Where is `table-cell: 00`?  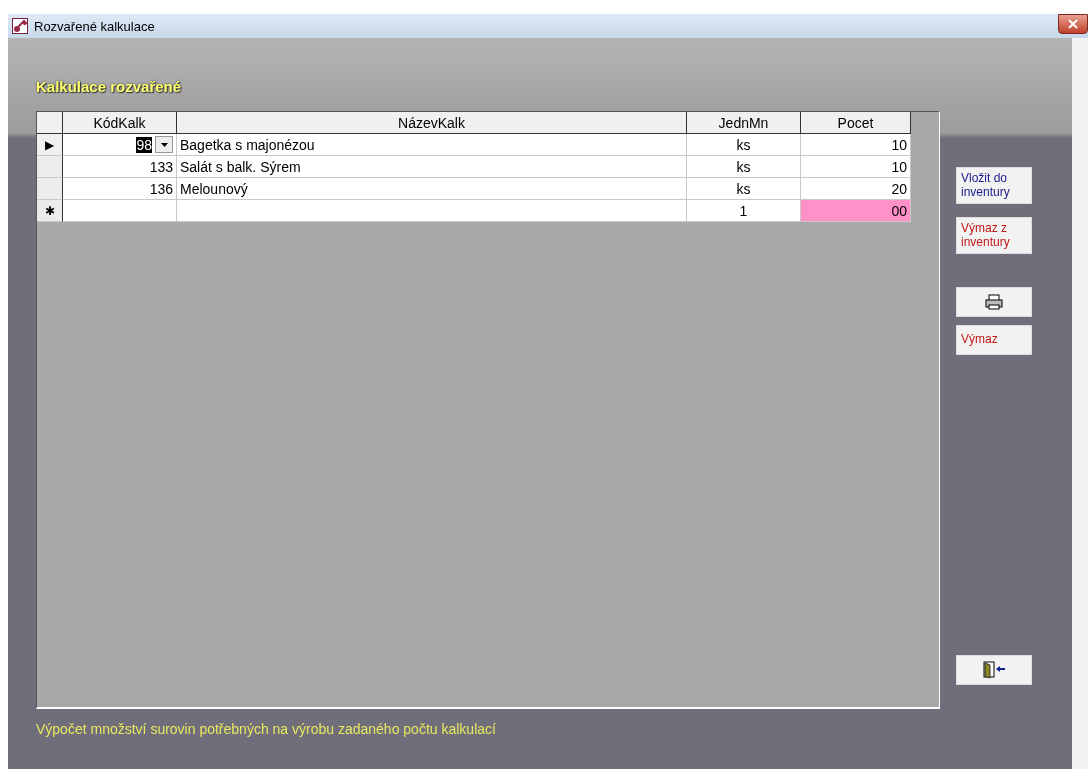
table-cell: 00 is located at coordinates (856, 211).